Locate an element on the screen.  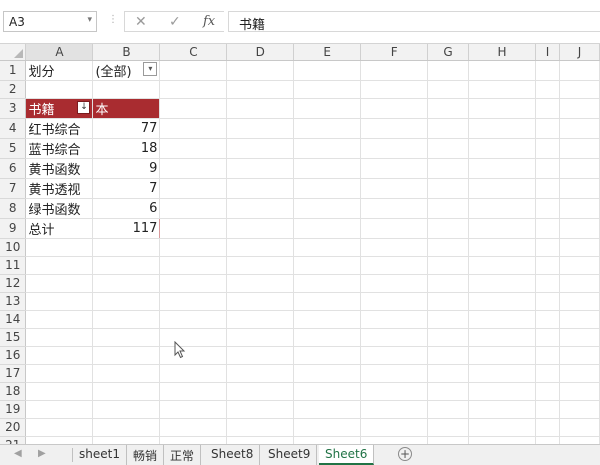
row-header: 5 is located at coordinates (13, 148).